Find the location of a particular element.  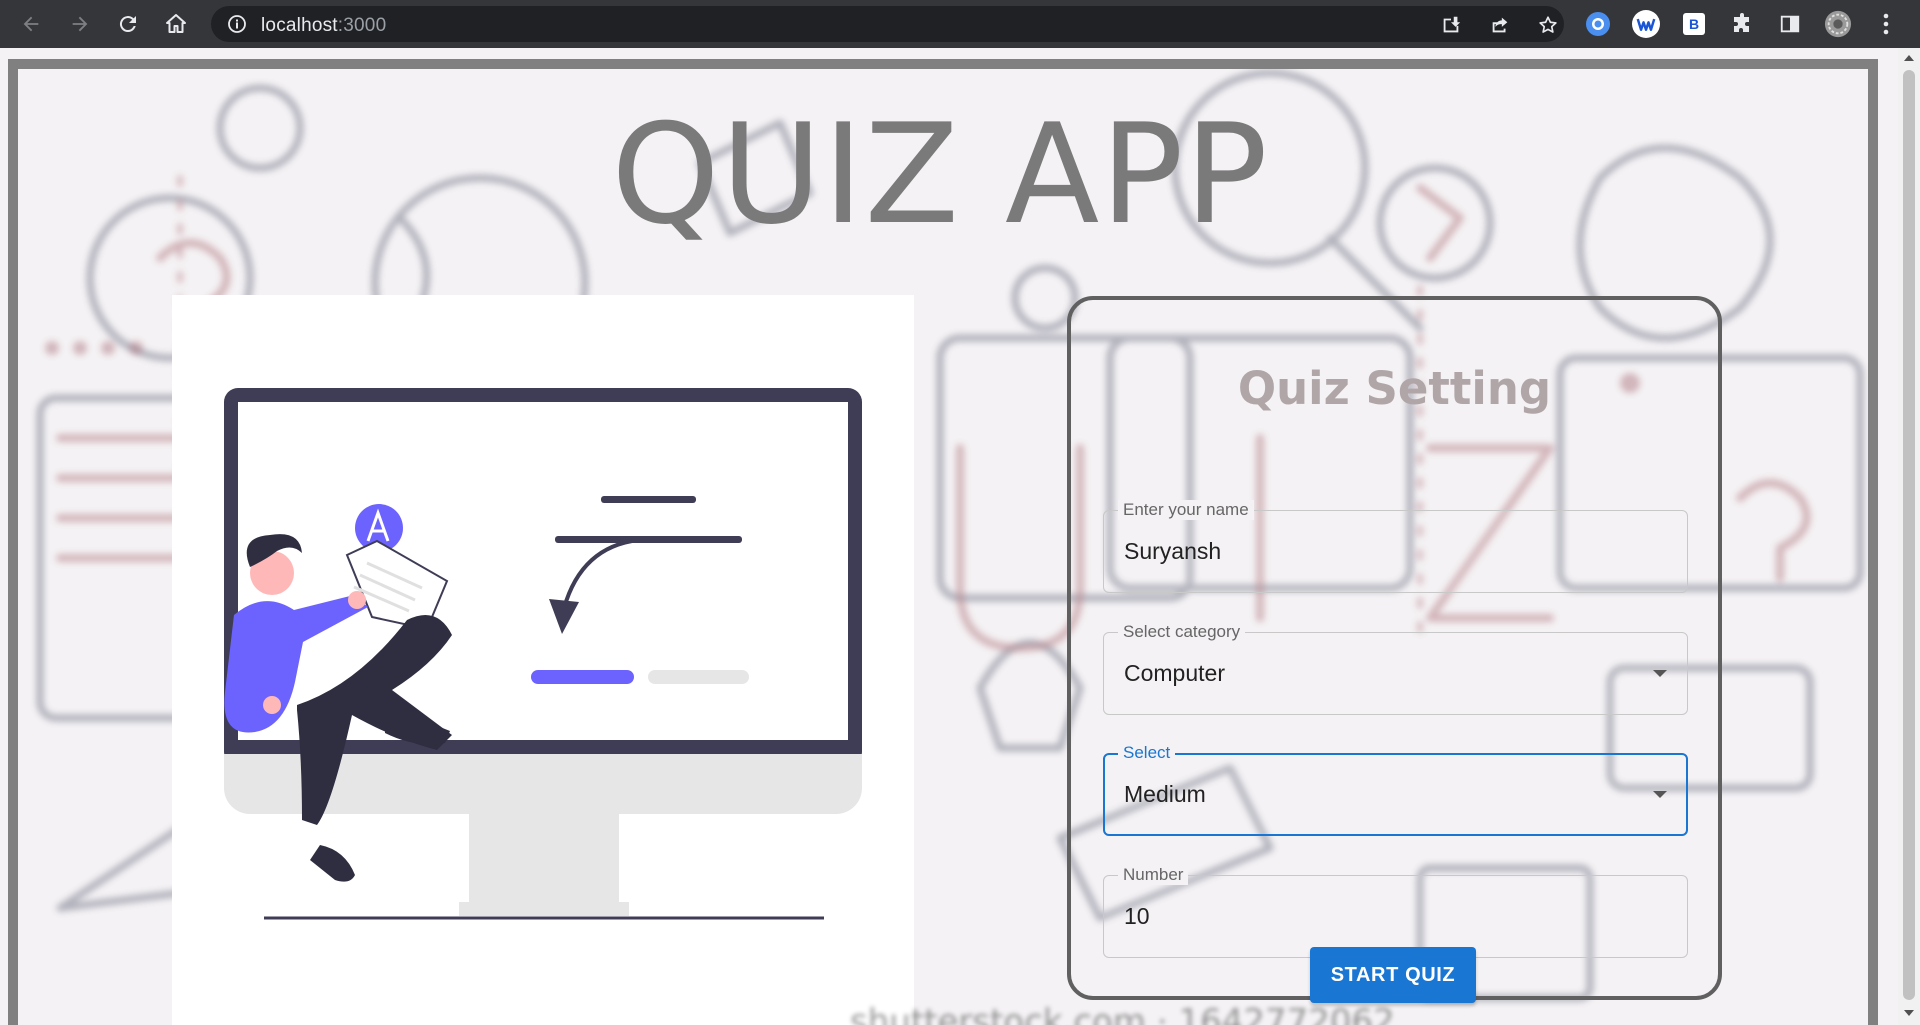

home-icon is located at coordinates (176, 23).